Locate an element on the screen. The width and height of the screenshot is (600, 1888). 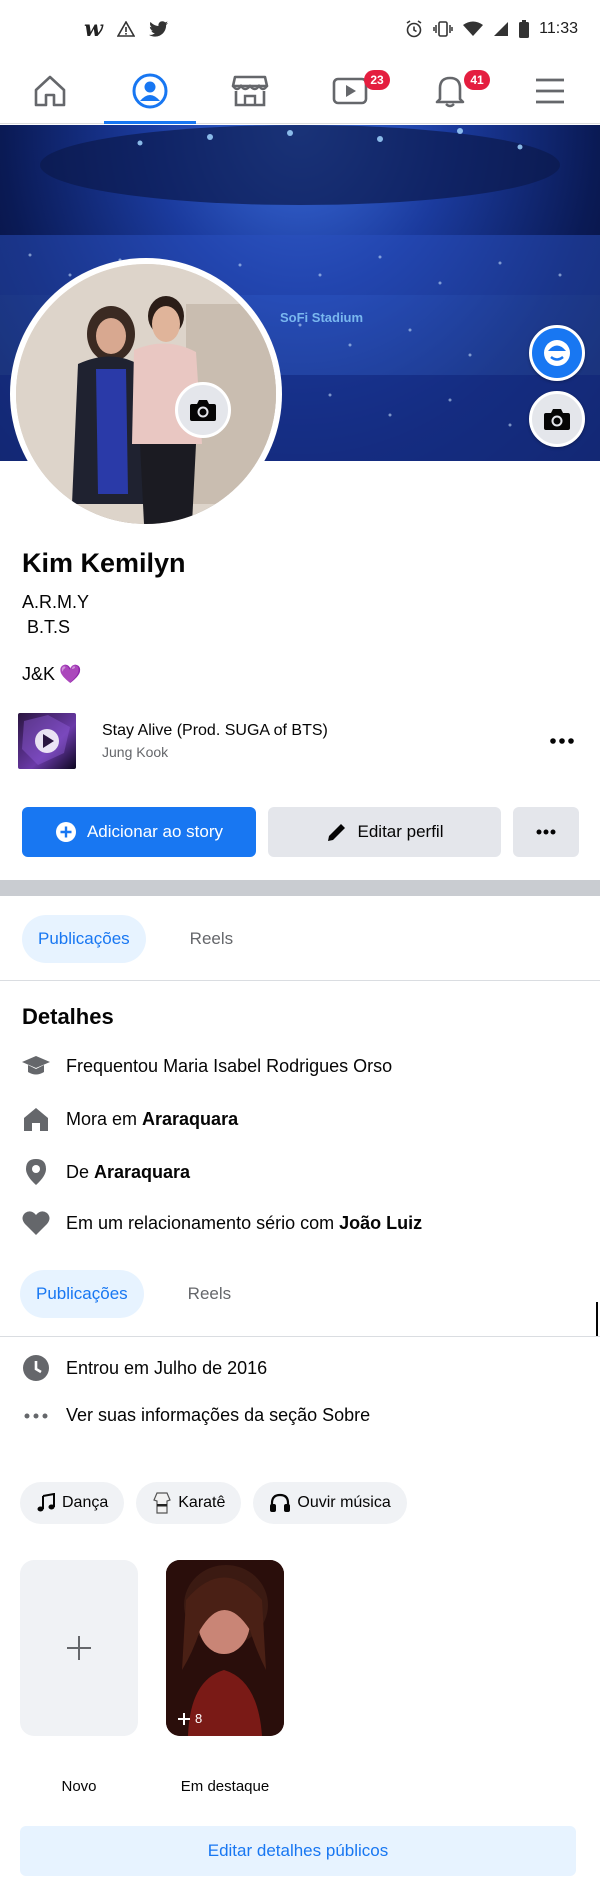
profile-actions: Adicionar ao story Editar perfil is located at coordinates (300, 832).